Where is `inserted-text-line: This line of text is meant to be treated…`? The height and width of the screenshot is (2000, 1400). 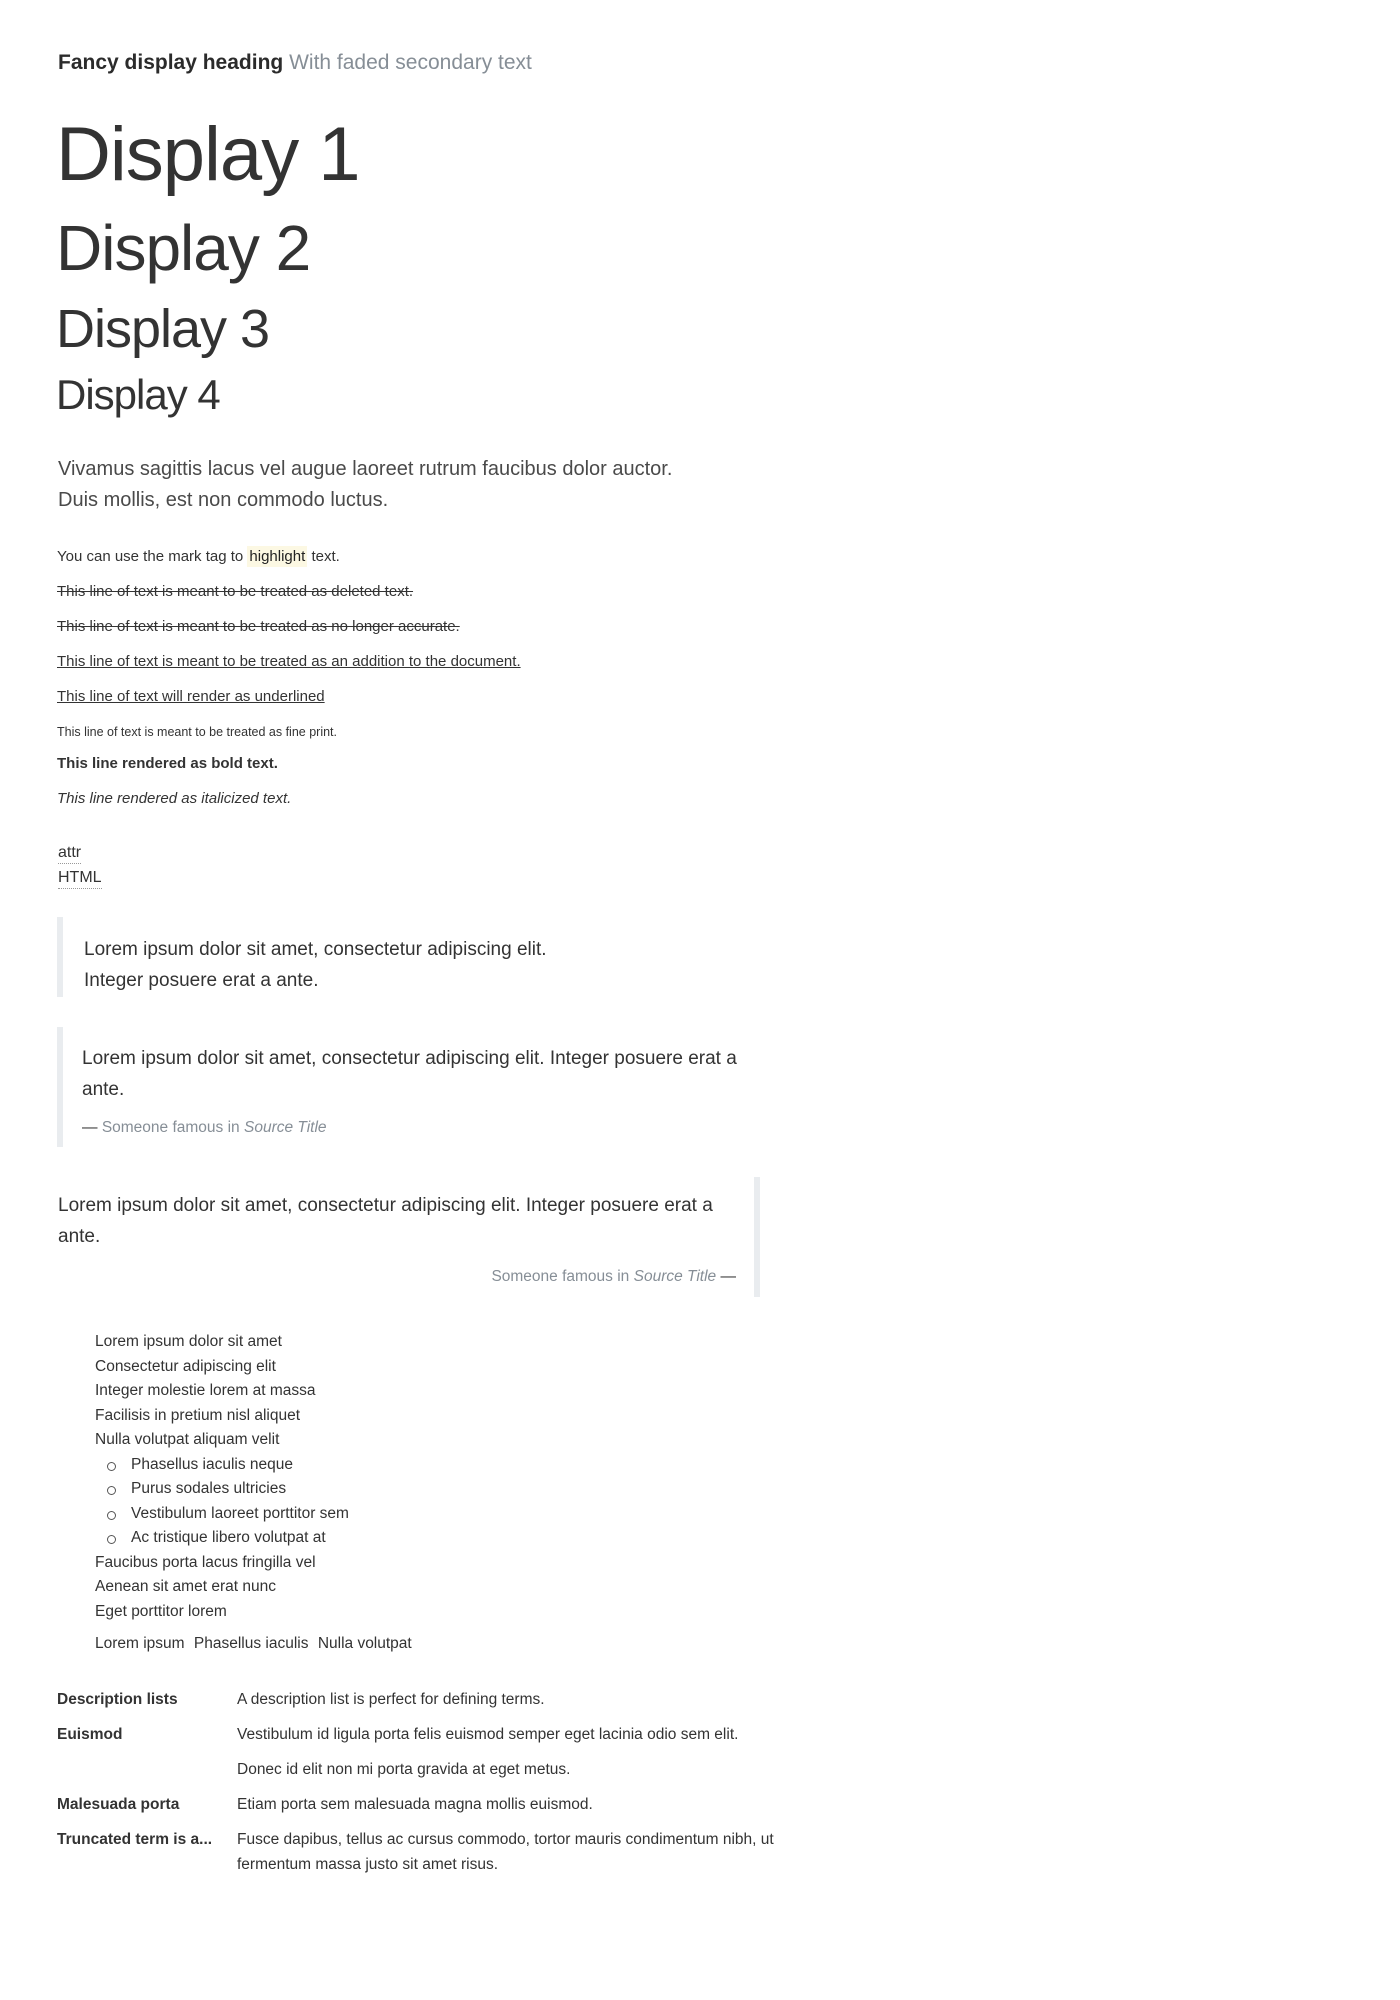
inserted-text-line: This line of text is meant to be treated… is located at coordinates (289, 661).